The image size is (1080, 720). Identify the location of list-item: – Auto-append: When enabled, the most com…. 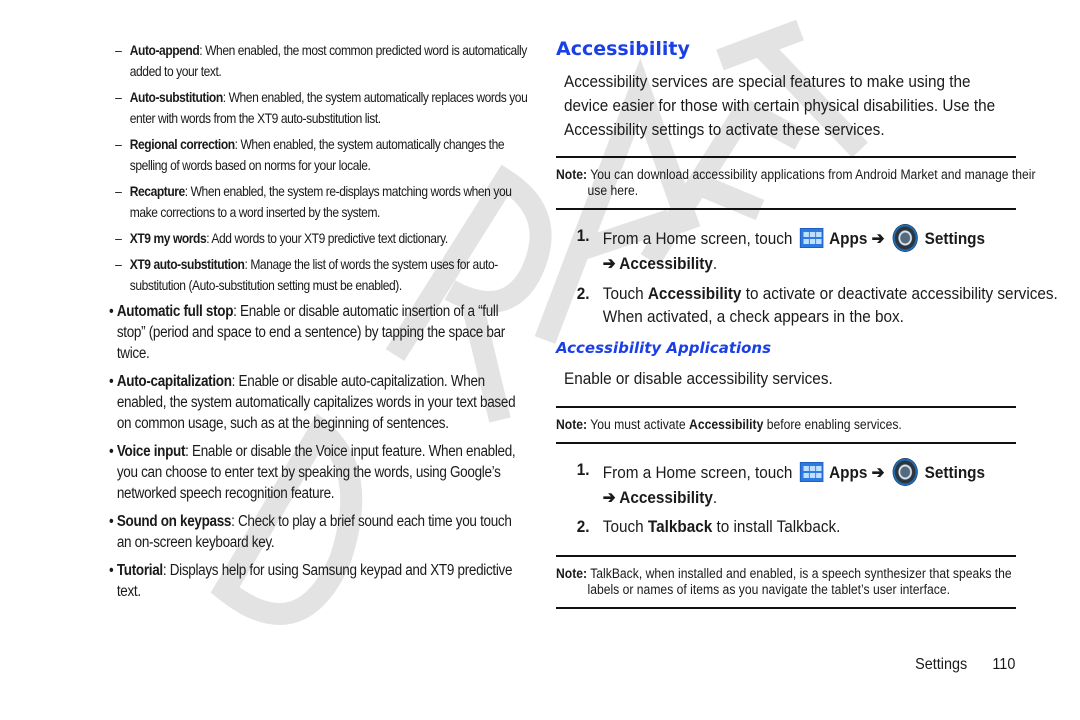
(322, 61).